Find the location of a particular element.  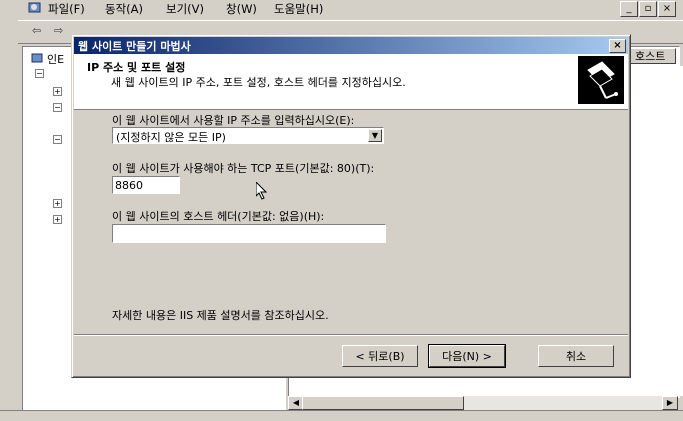

back-button: < 뒤로(B) is located at coordinates (380, 356).